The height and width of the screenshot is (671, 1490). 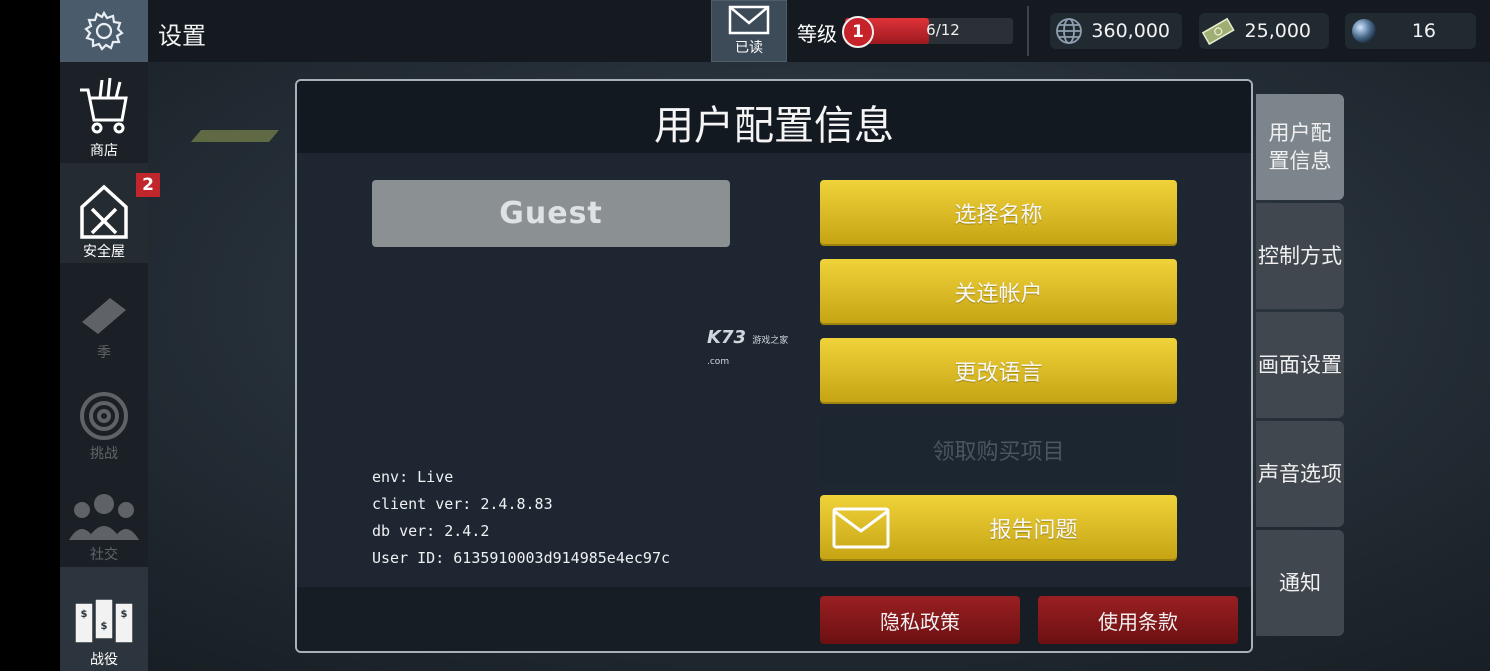 What do you see at coordinates (1277, 31) in the screenshot?
I see `currency-value: 25,000` at bounding box center [1277, 31].